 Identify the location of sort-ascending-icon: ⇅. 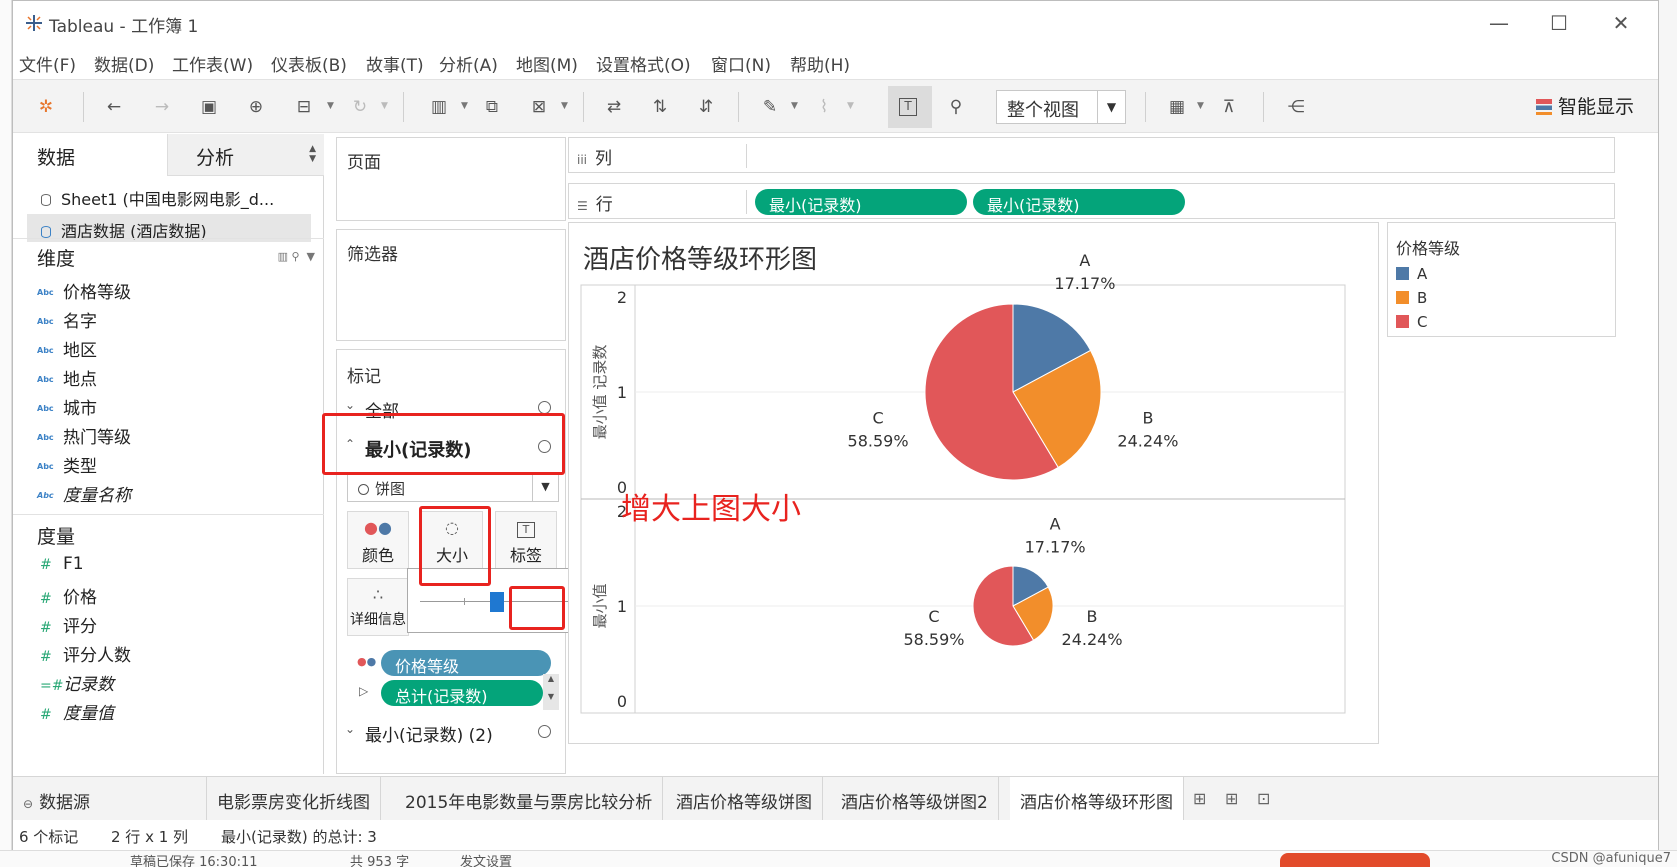
(660, 107).